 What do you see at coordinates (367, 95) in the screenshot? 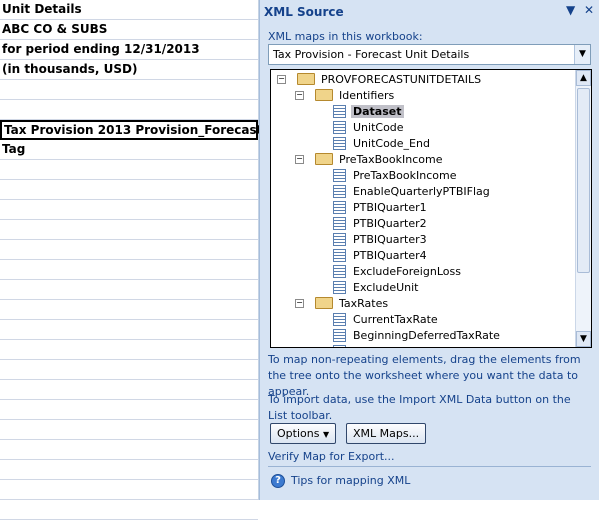
I see `tree-node-label: Identifiers` at bounding box center [367, 95].